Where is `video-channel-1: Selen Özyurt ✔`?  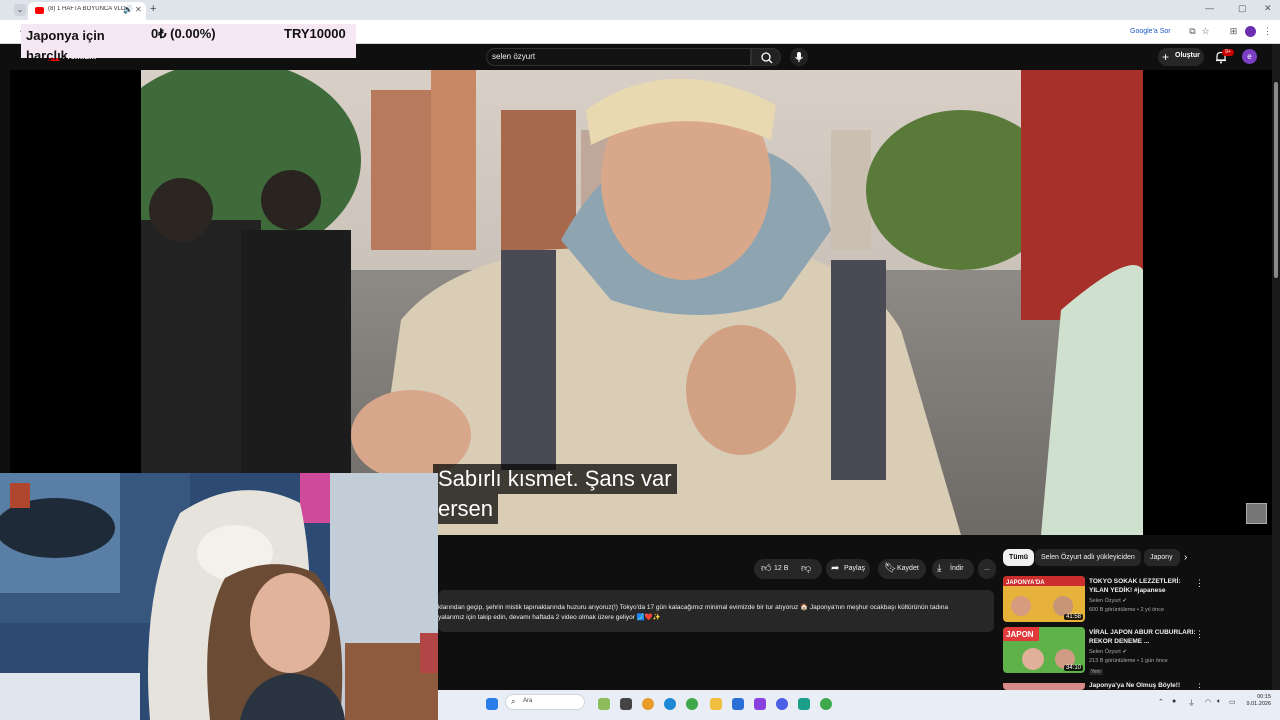 video-channel-1: Selen Özyurt ✔ is located at coordinates (1108, 601).